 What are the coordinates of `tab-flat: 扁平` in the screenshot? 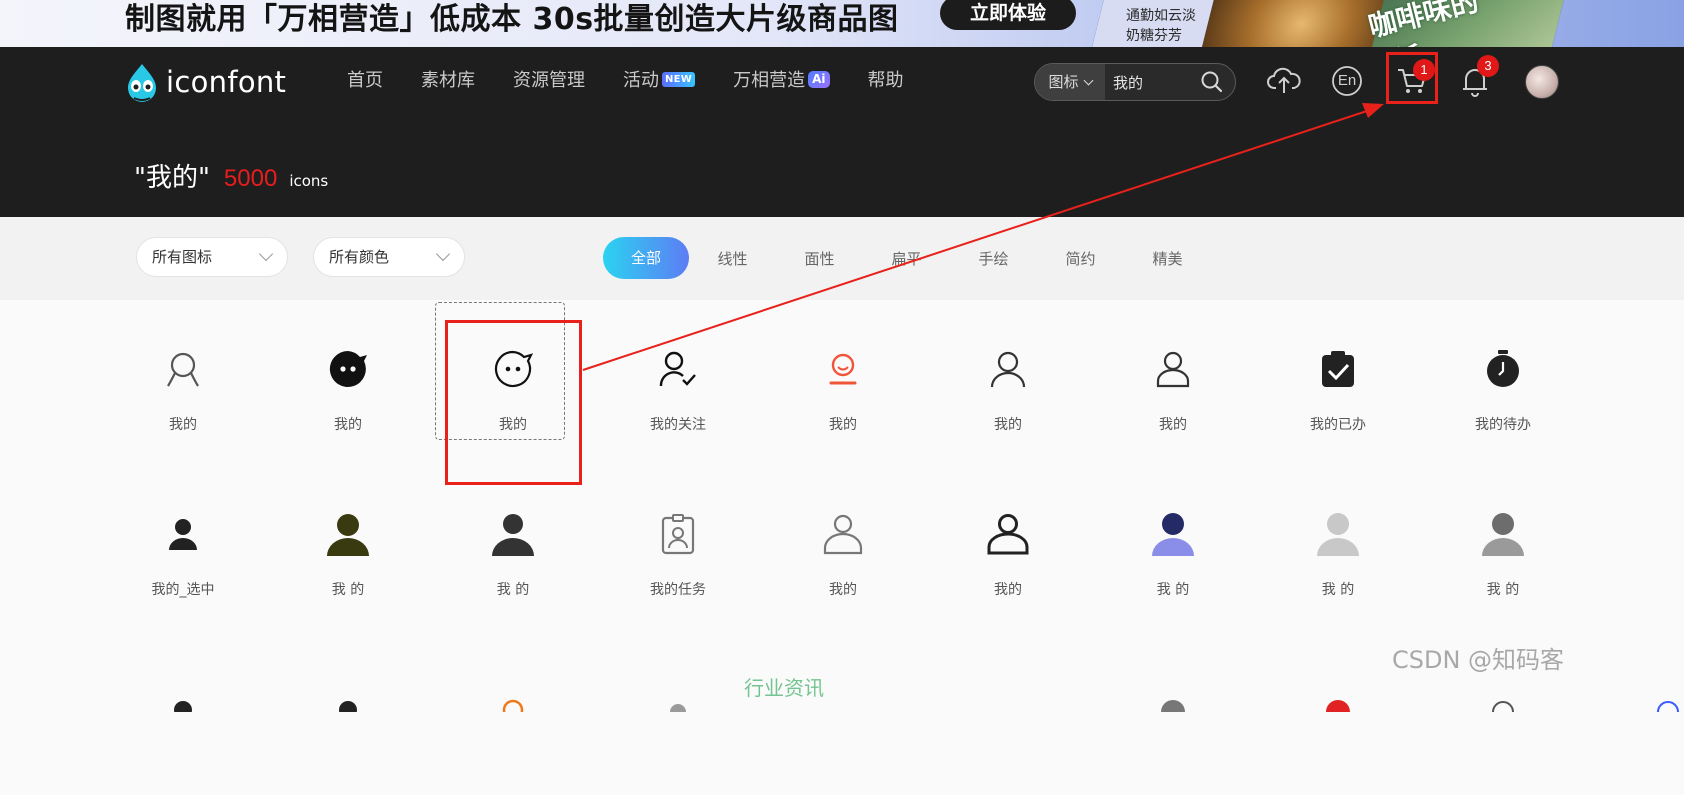 It's located at (906, 258).